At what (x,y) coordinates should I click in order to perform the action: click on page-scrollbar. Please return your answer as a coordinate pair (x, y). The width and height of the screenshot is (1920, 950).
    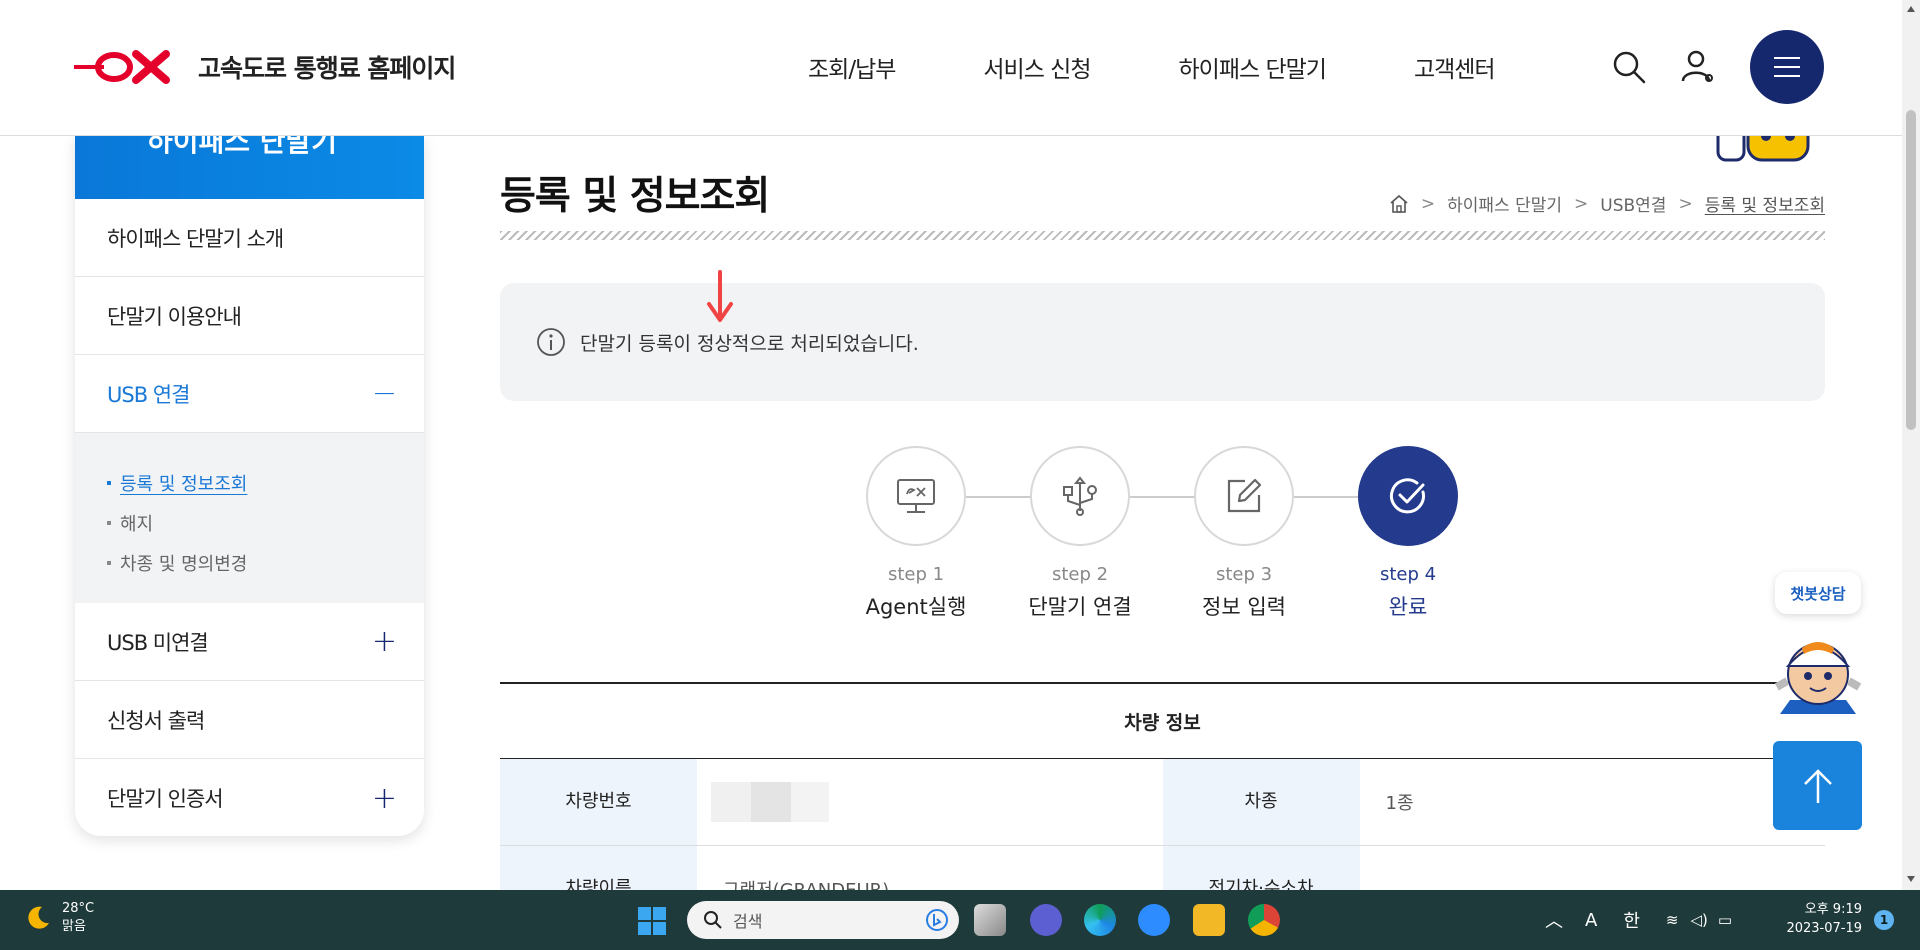
    Looking at the image, I should click on (1911, 445).